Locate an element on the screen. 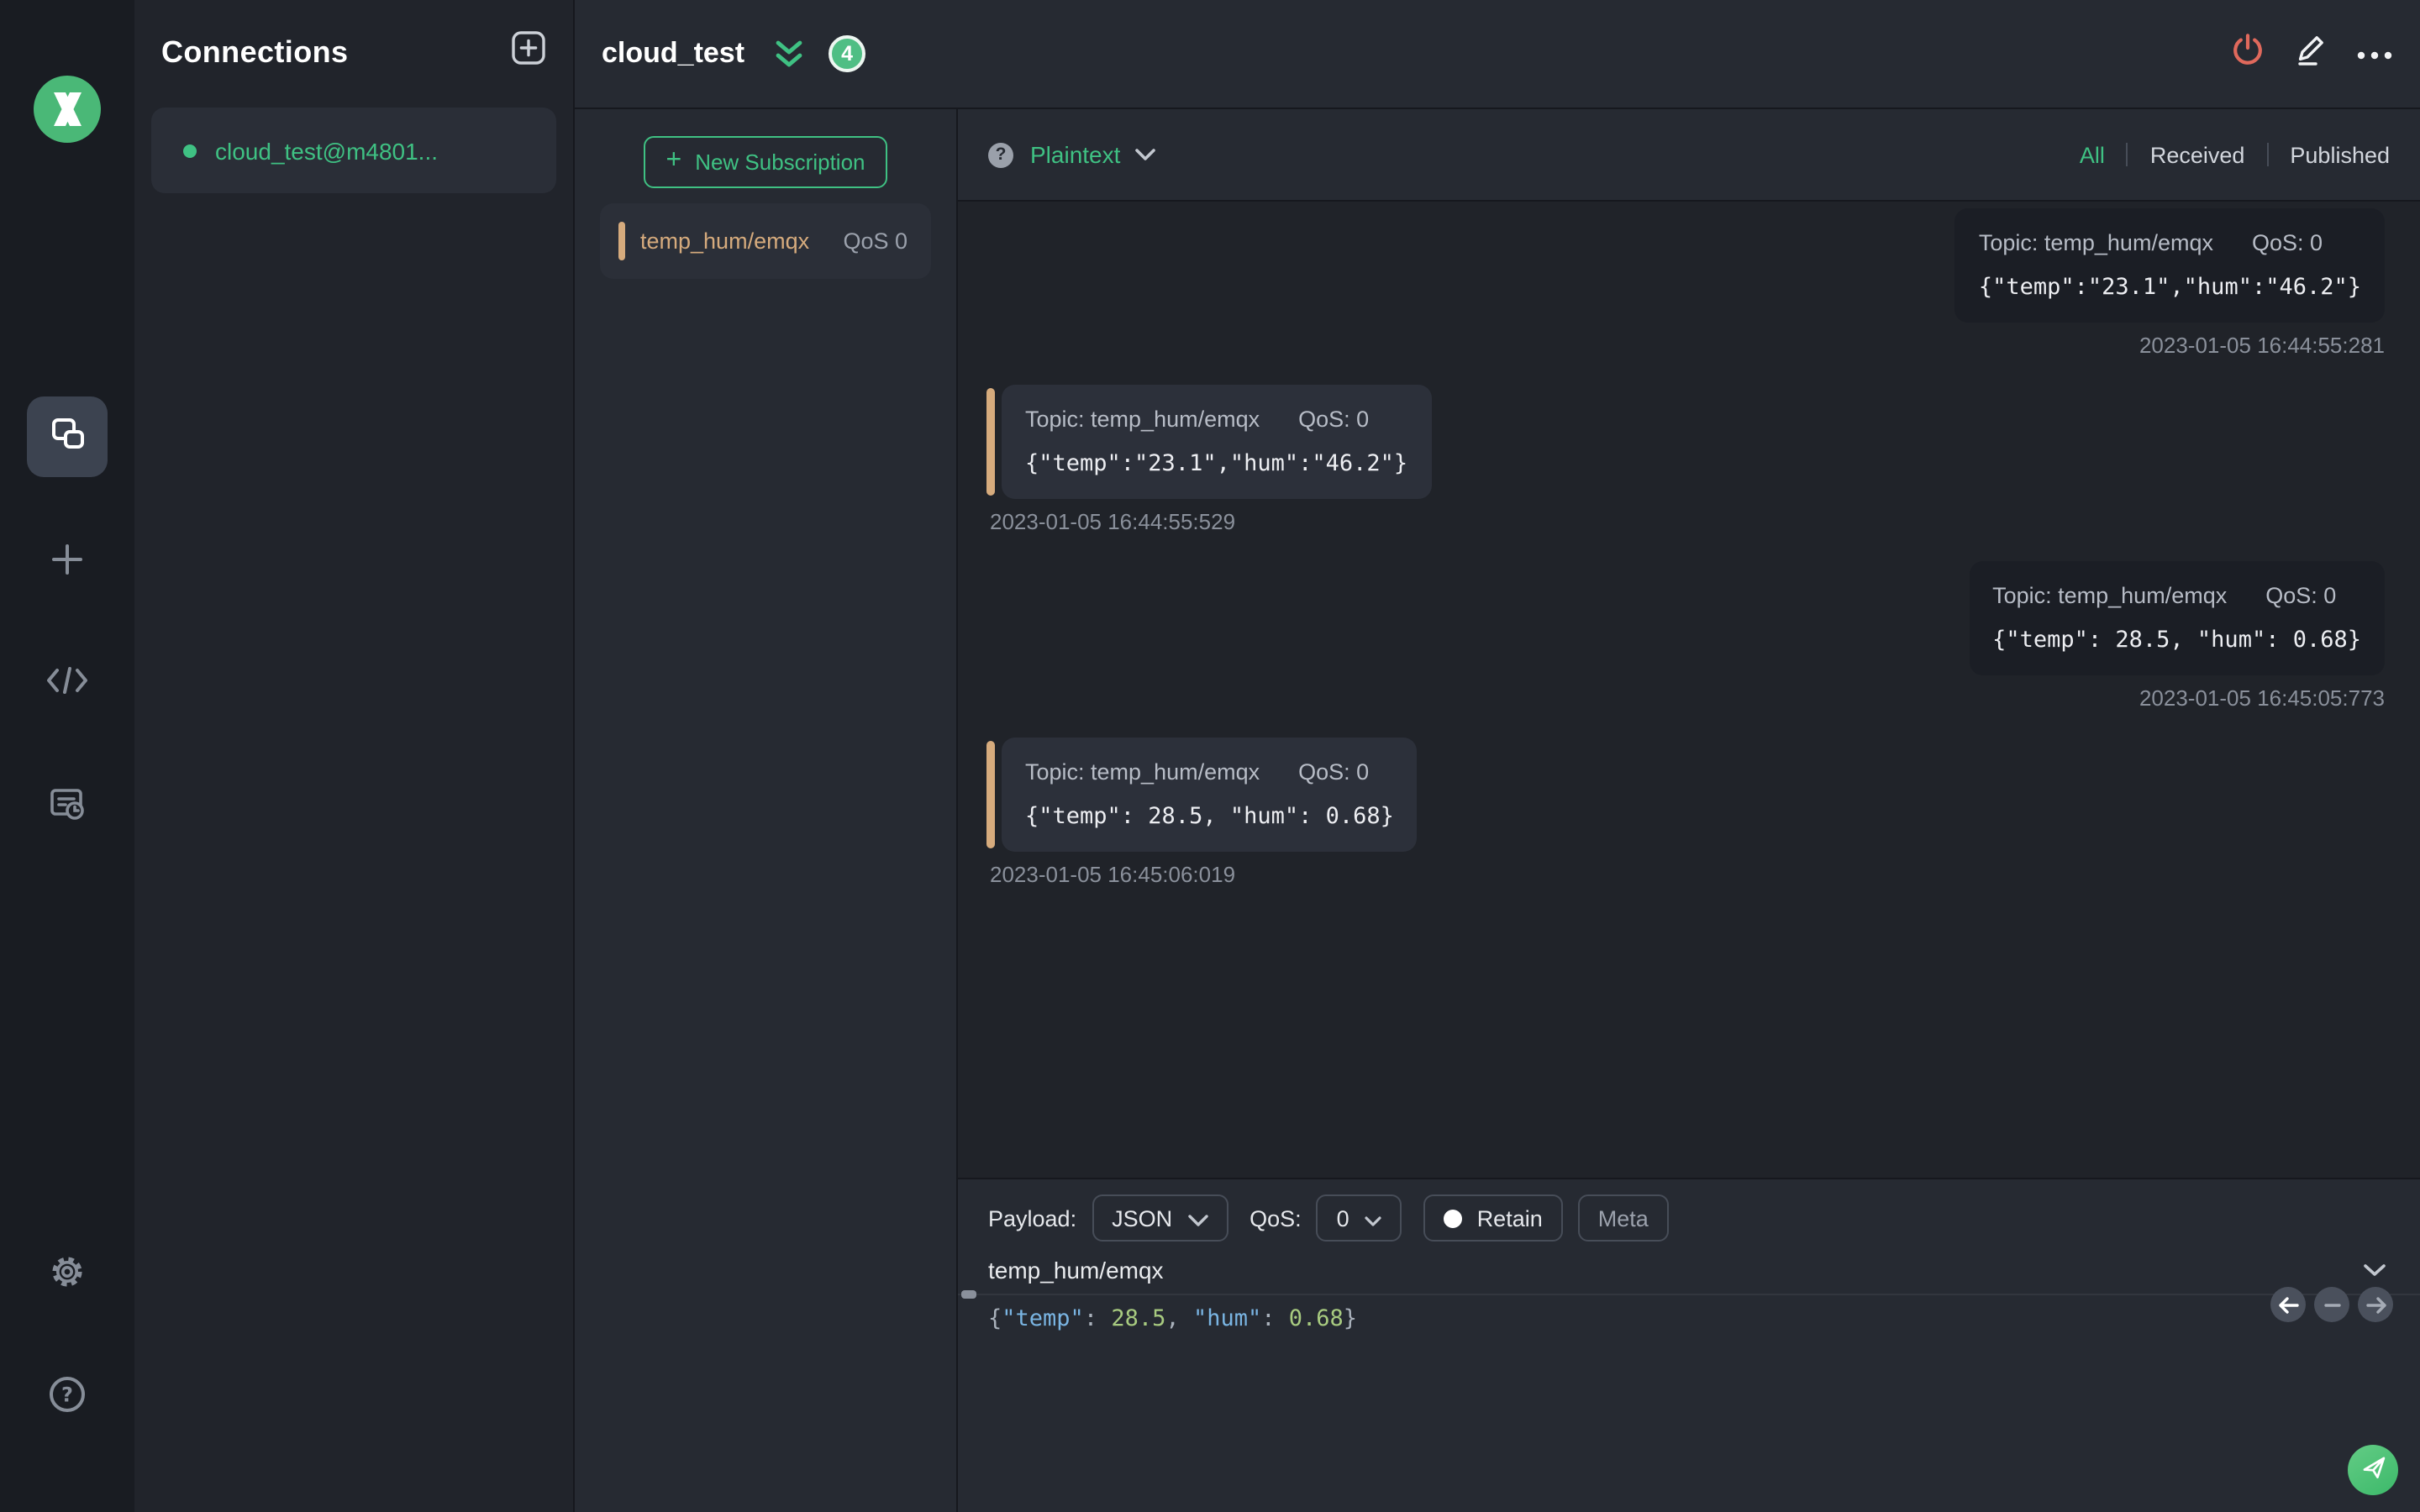  editor-token: } is located at coordinates (1350, 1318).